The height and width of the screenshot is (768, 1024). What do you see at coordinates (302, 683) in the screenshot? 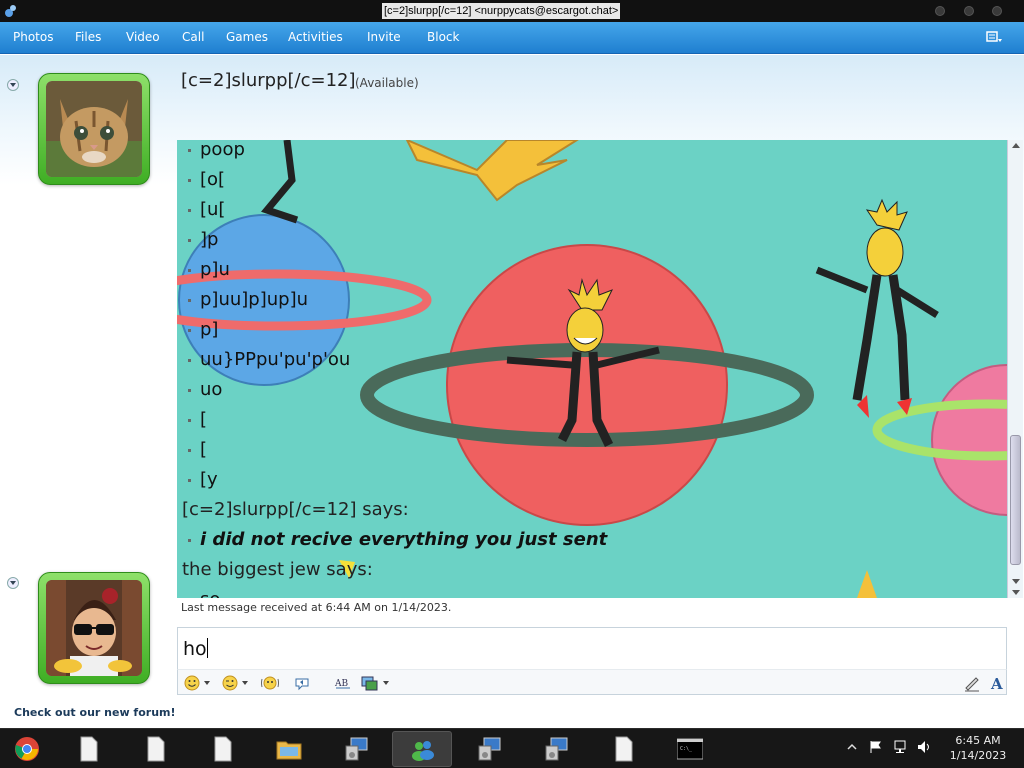
I see `voice-clip-icon` at bounding box center [302, 683].